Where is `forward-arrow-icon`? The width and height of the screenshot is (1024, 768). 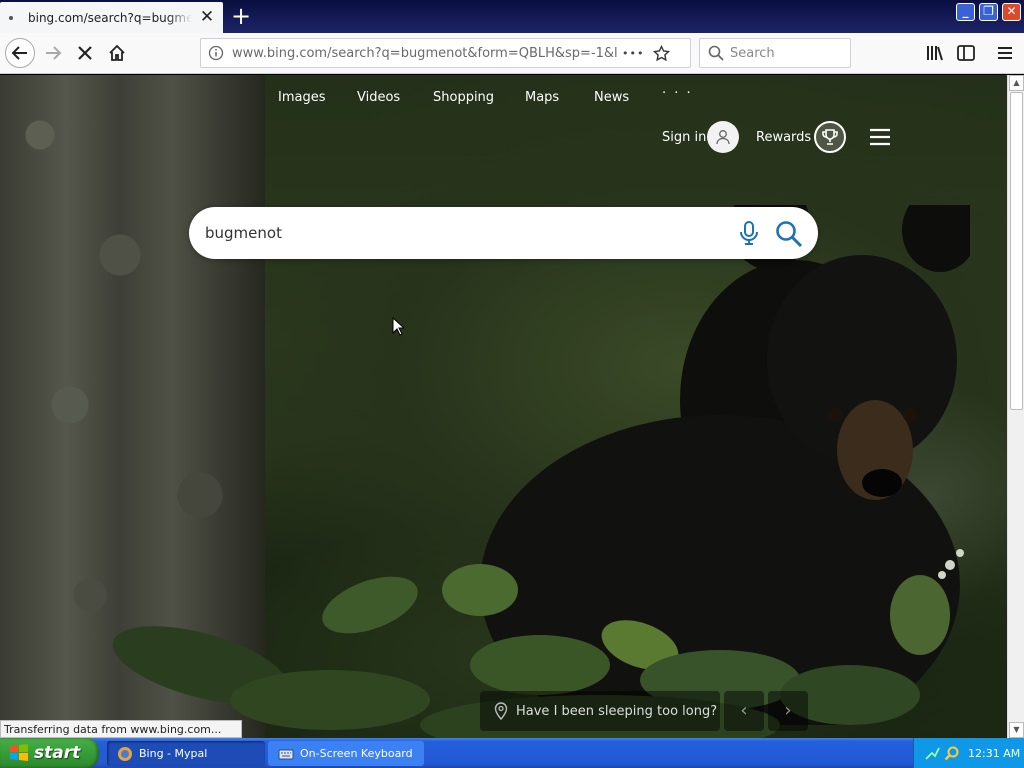
forward-arrow-icon is located at coordinates (54, 53).